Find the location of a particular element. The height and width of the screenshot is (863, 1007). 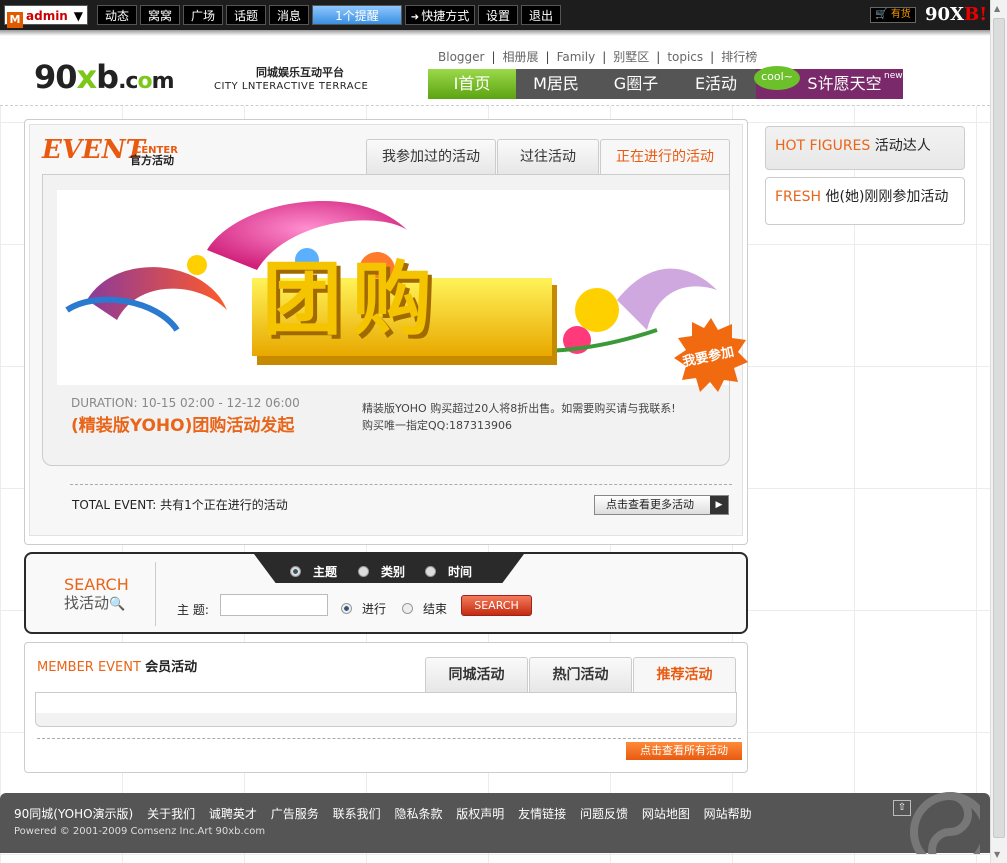

footer-link-home: 90同城(YOHO演示版) is located at coordinates (73, 814).